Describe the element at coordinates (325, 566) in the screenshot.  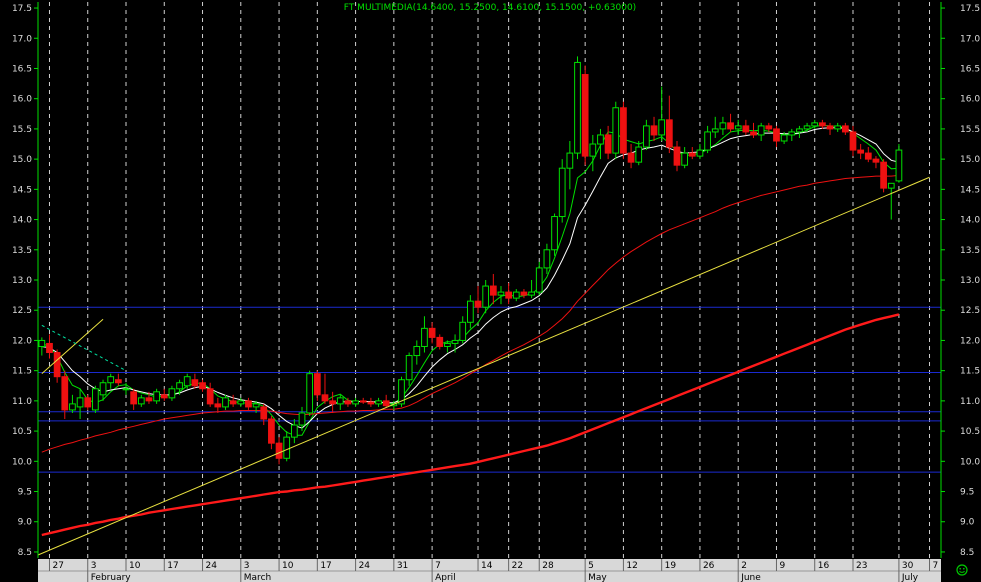
I see `x-tick-label: 17` at that location.